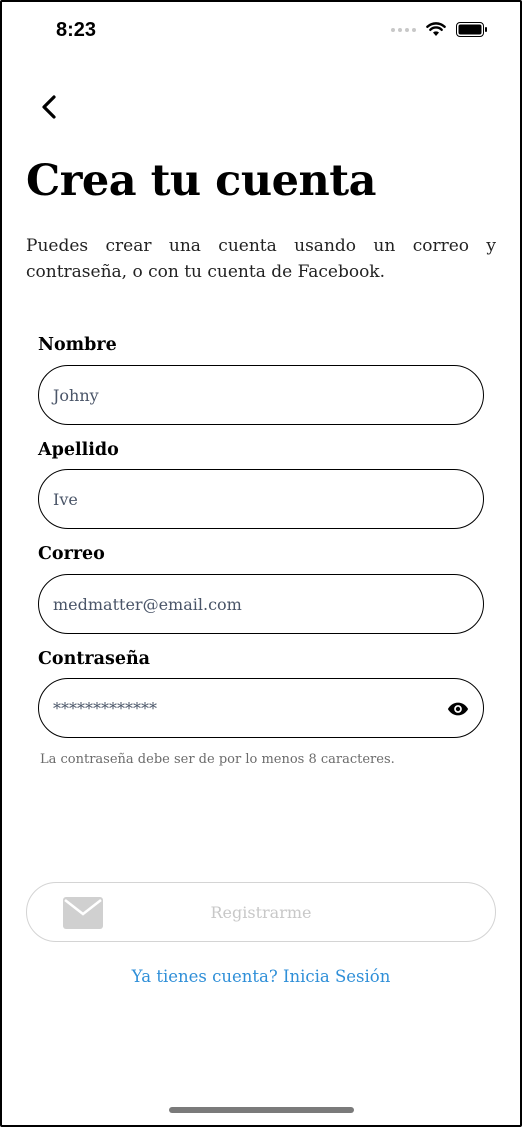 Image resolution: width=522 pixels, height=1127 pixels. Describe the element at coordinates (261, 976) in the screenshot. I see `login-link: Ya tienes cuenta? Inicia Sesión` at that location.